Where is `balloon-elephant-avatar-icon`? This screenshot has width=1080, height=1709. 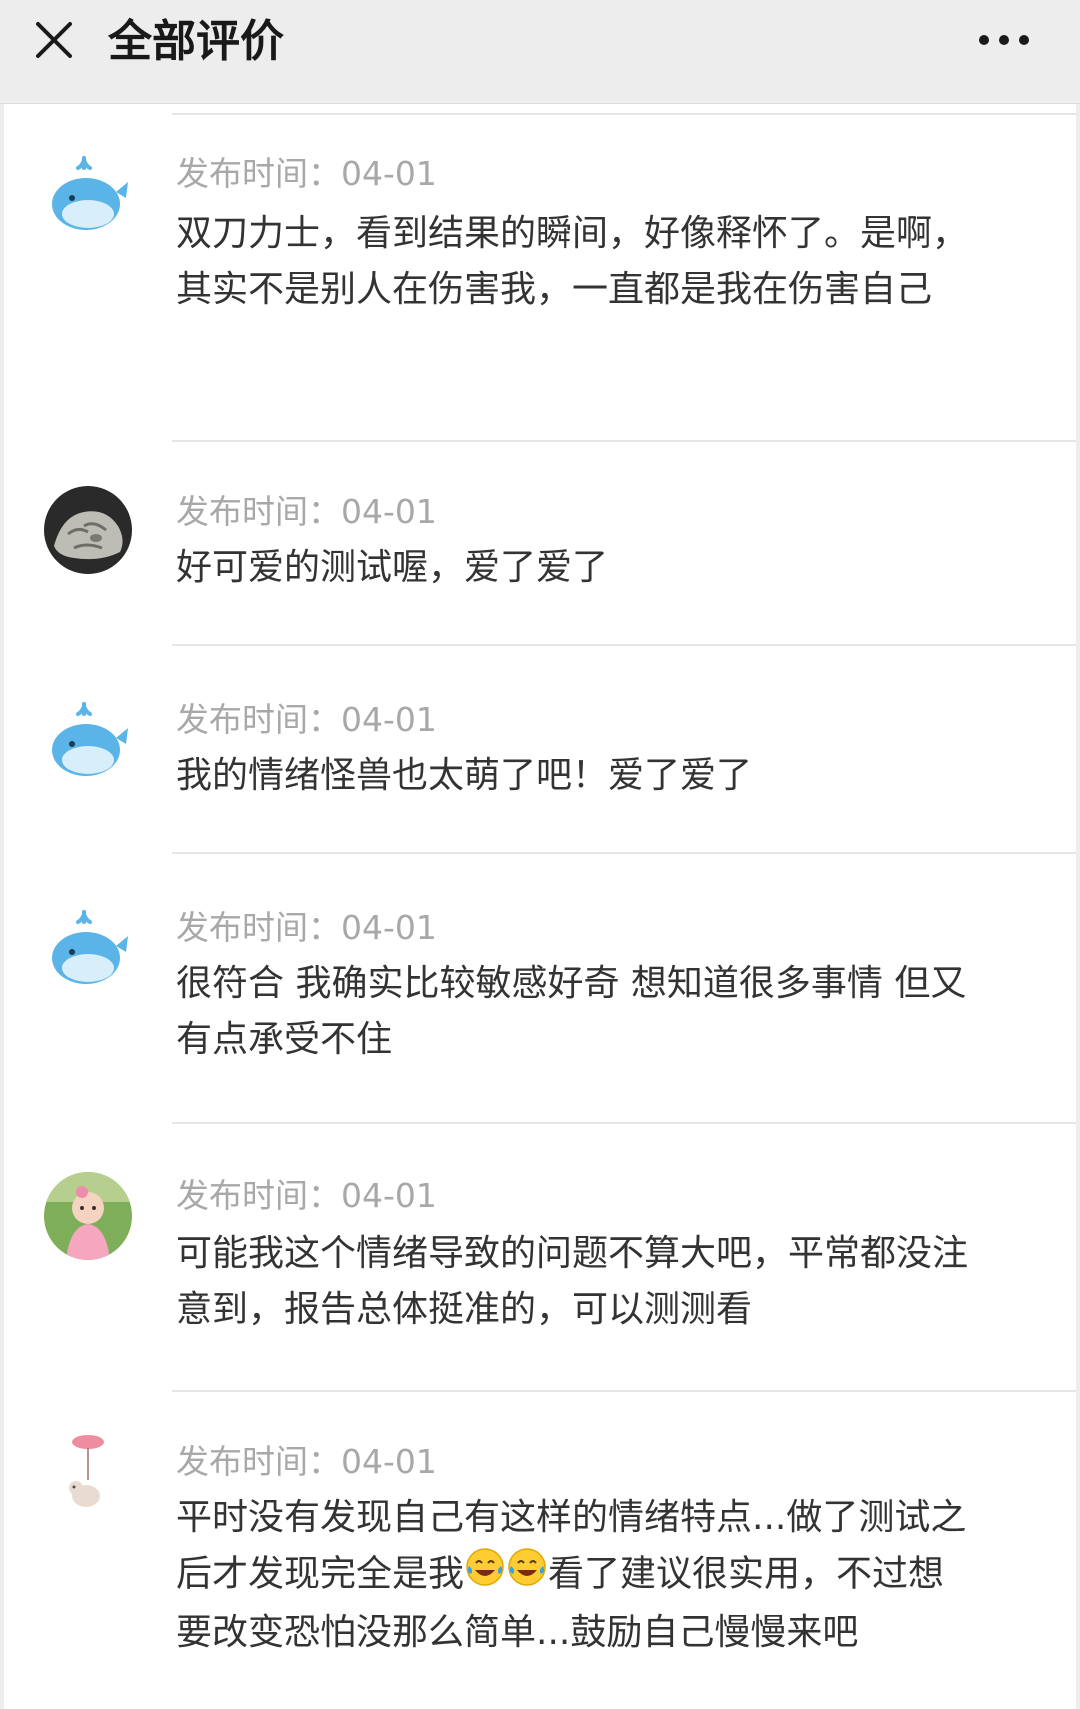 balloon-elephant-avatar-icon is located at coordinates (88, 1476).